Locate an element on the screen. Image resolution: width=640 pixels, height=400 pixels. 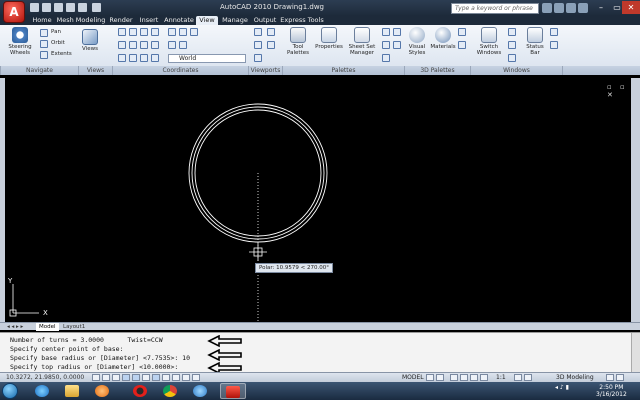
markup-set-icon is located at coordinates (386, 45).